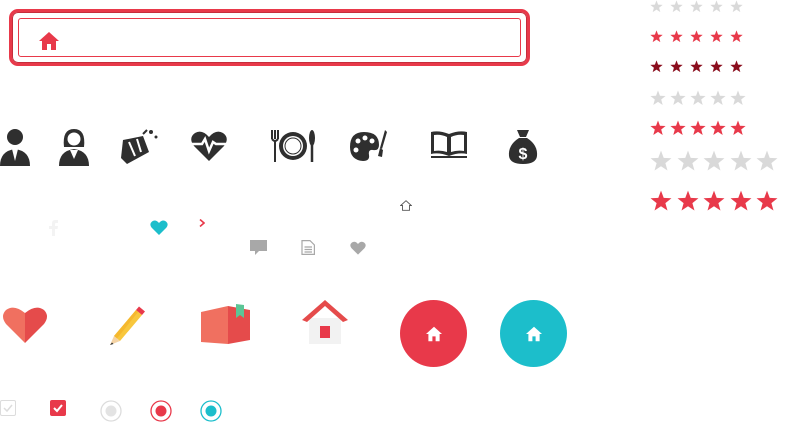 The image size is (790, 430). I want to click on heart-small-icon, so click(358, 248).